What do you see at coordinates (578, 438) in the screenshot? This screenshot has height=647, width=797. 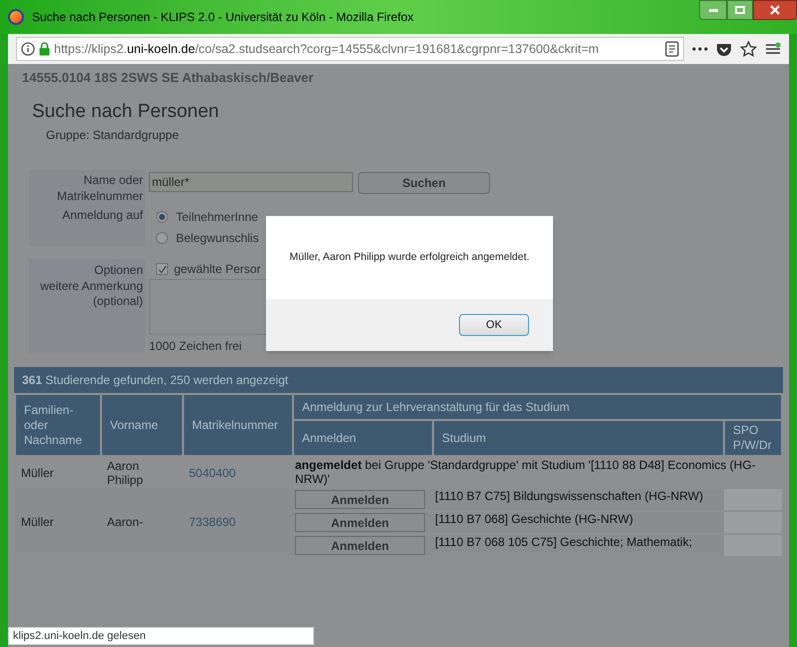 I see `column-header: Studium` at bounding box center [578, 438].